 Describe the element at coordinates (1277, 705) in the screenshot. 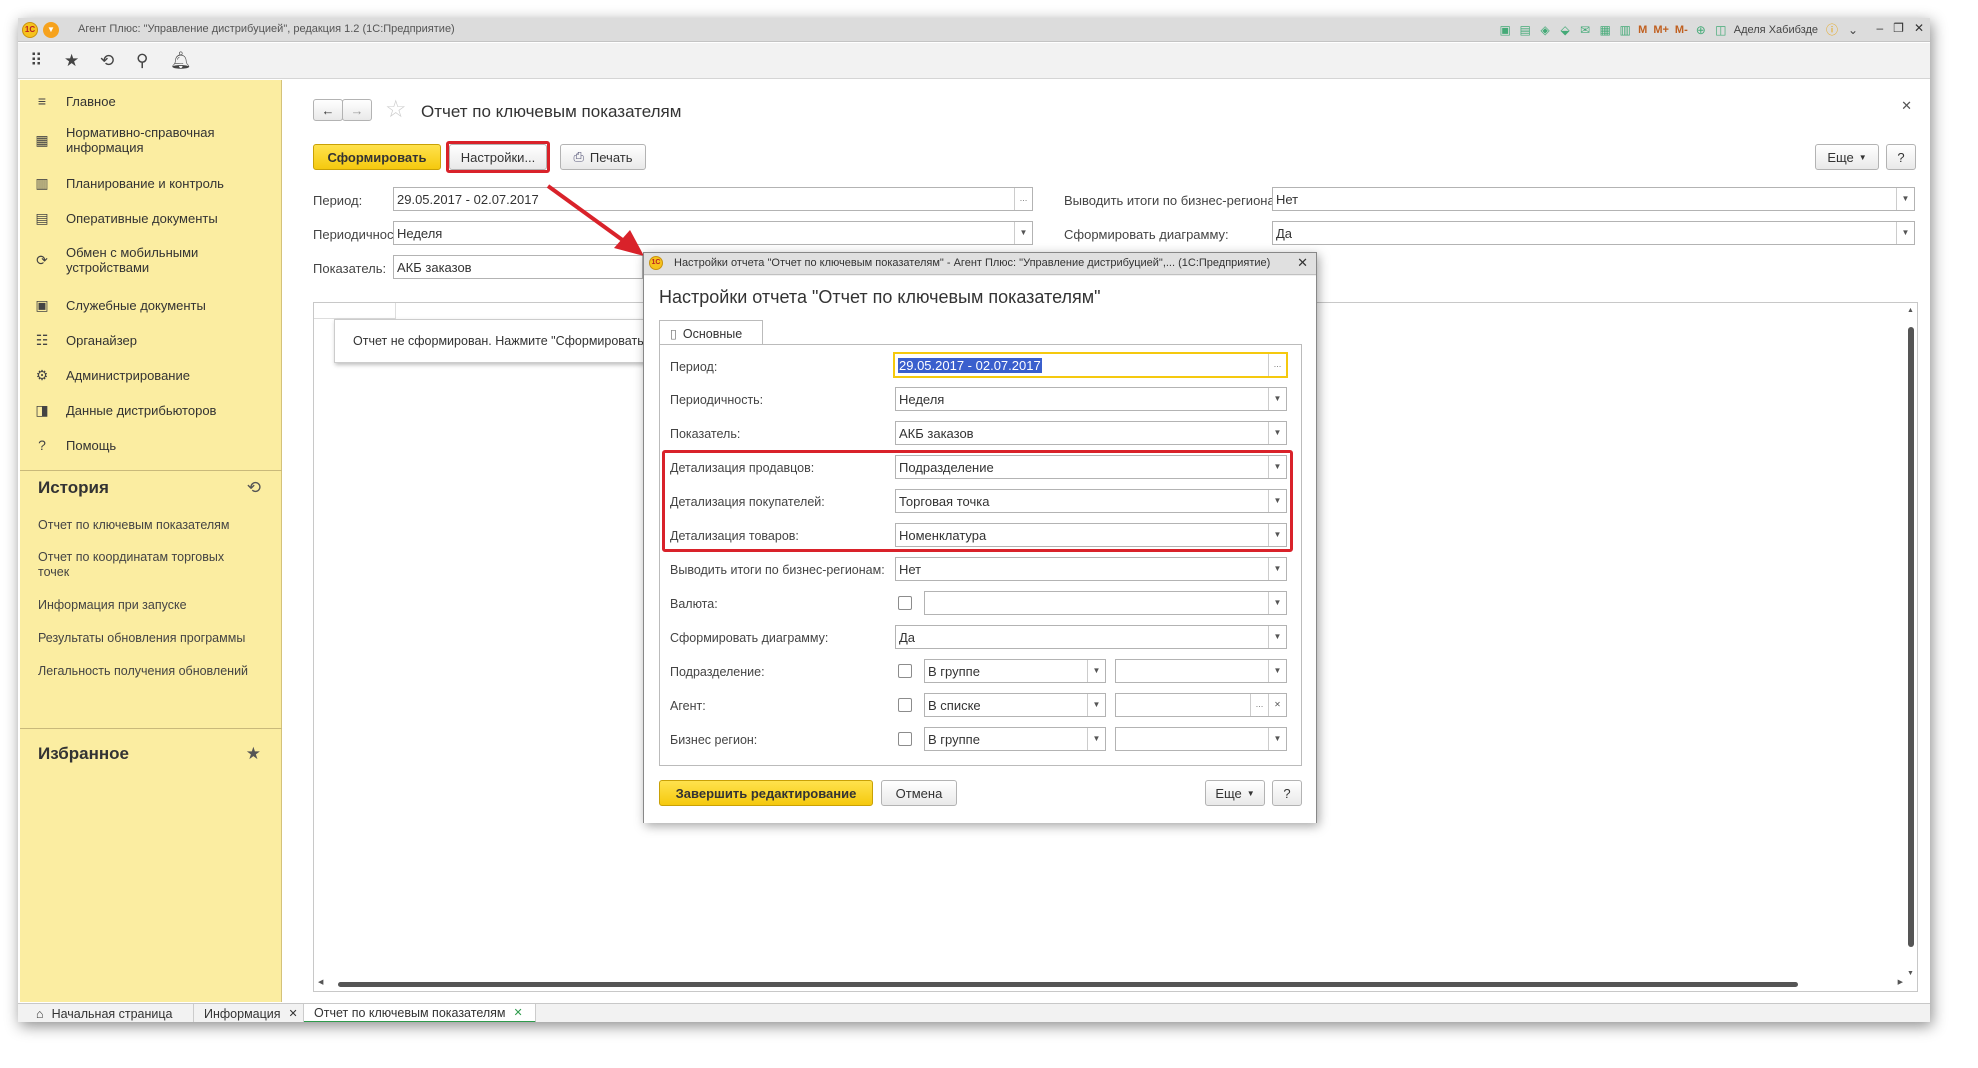

I see `clear-icon: ✕` at that location.